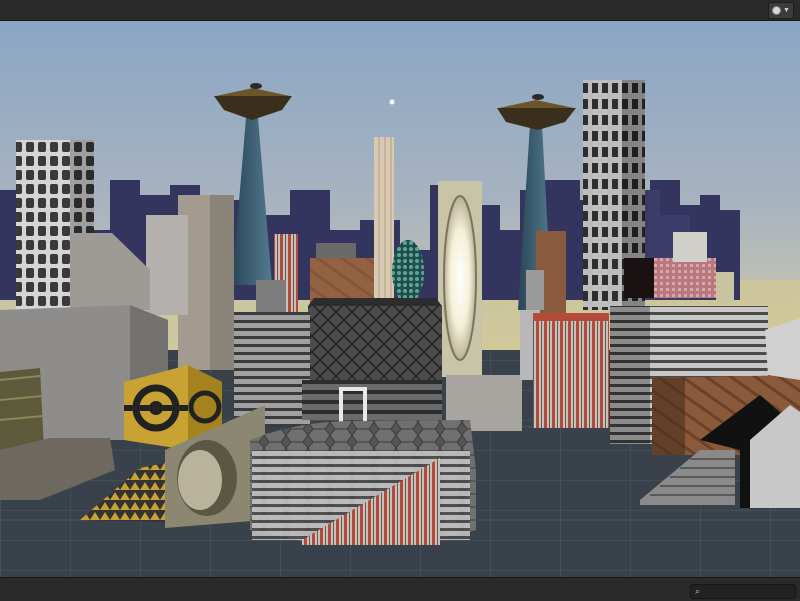 This screenshot has height=601, width=800. I want to click on scene-toolbar: ▼, so click(400, 10).